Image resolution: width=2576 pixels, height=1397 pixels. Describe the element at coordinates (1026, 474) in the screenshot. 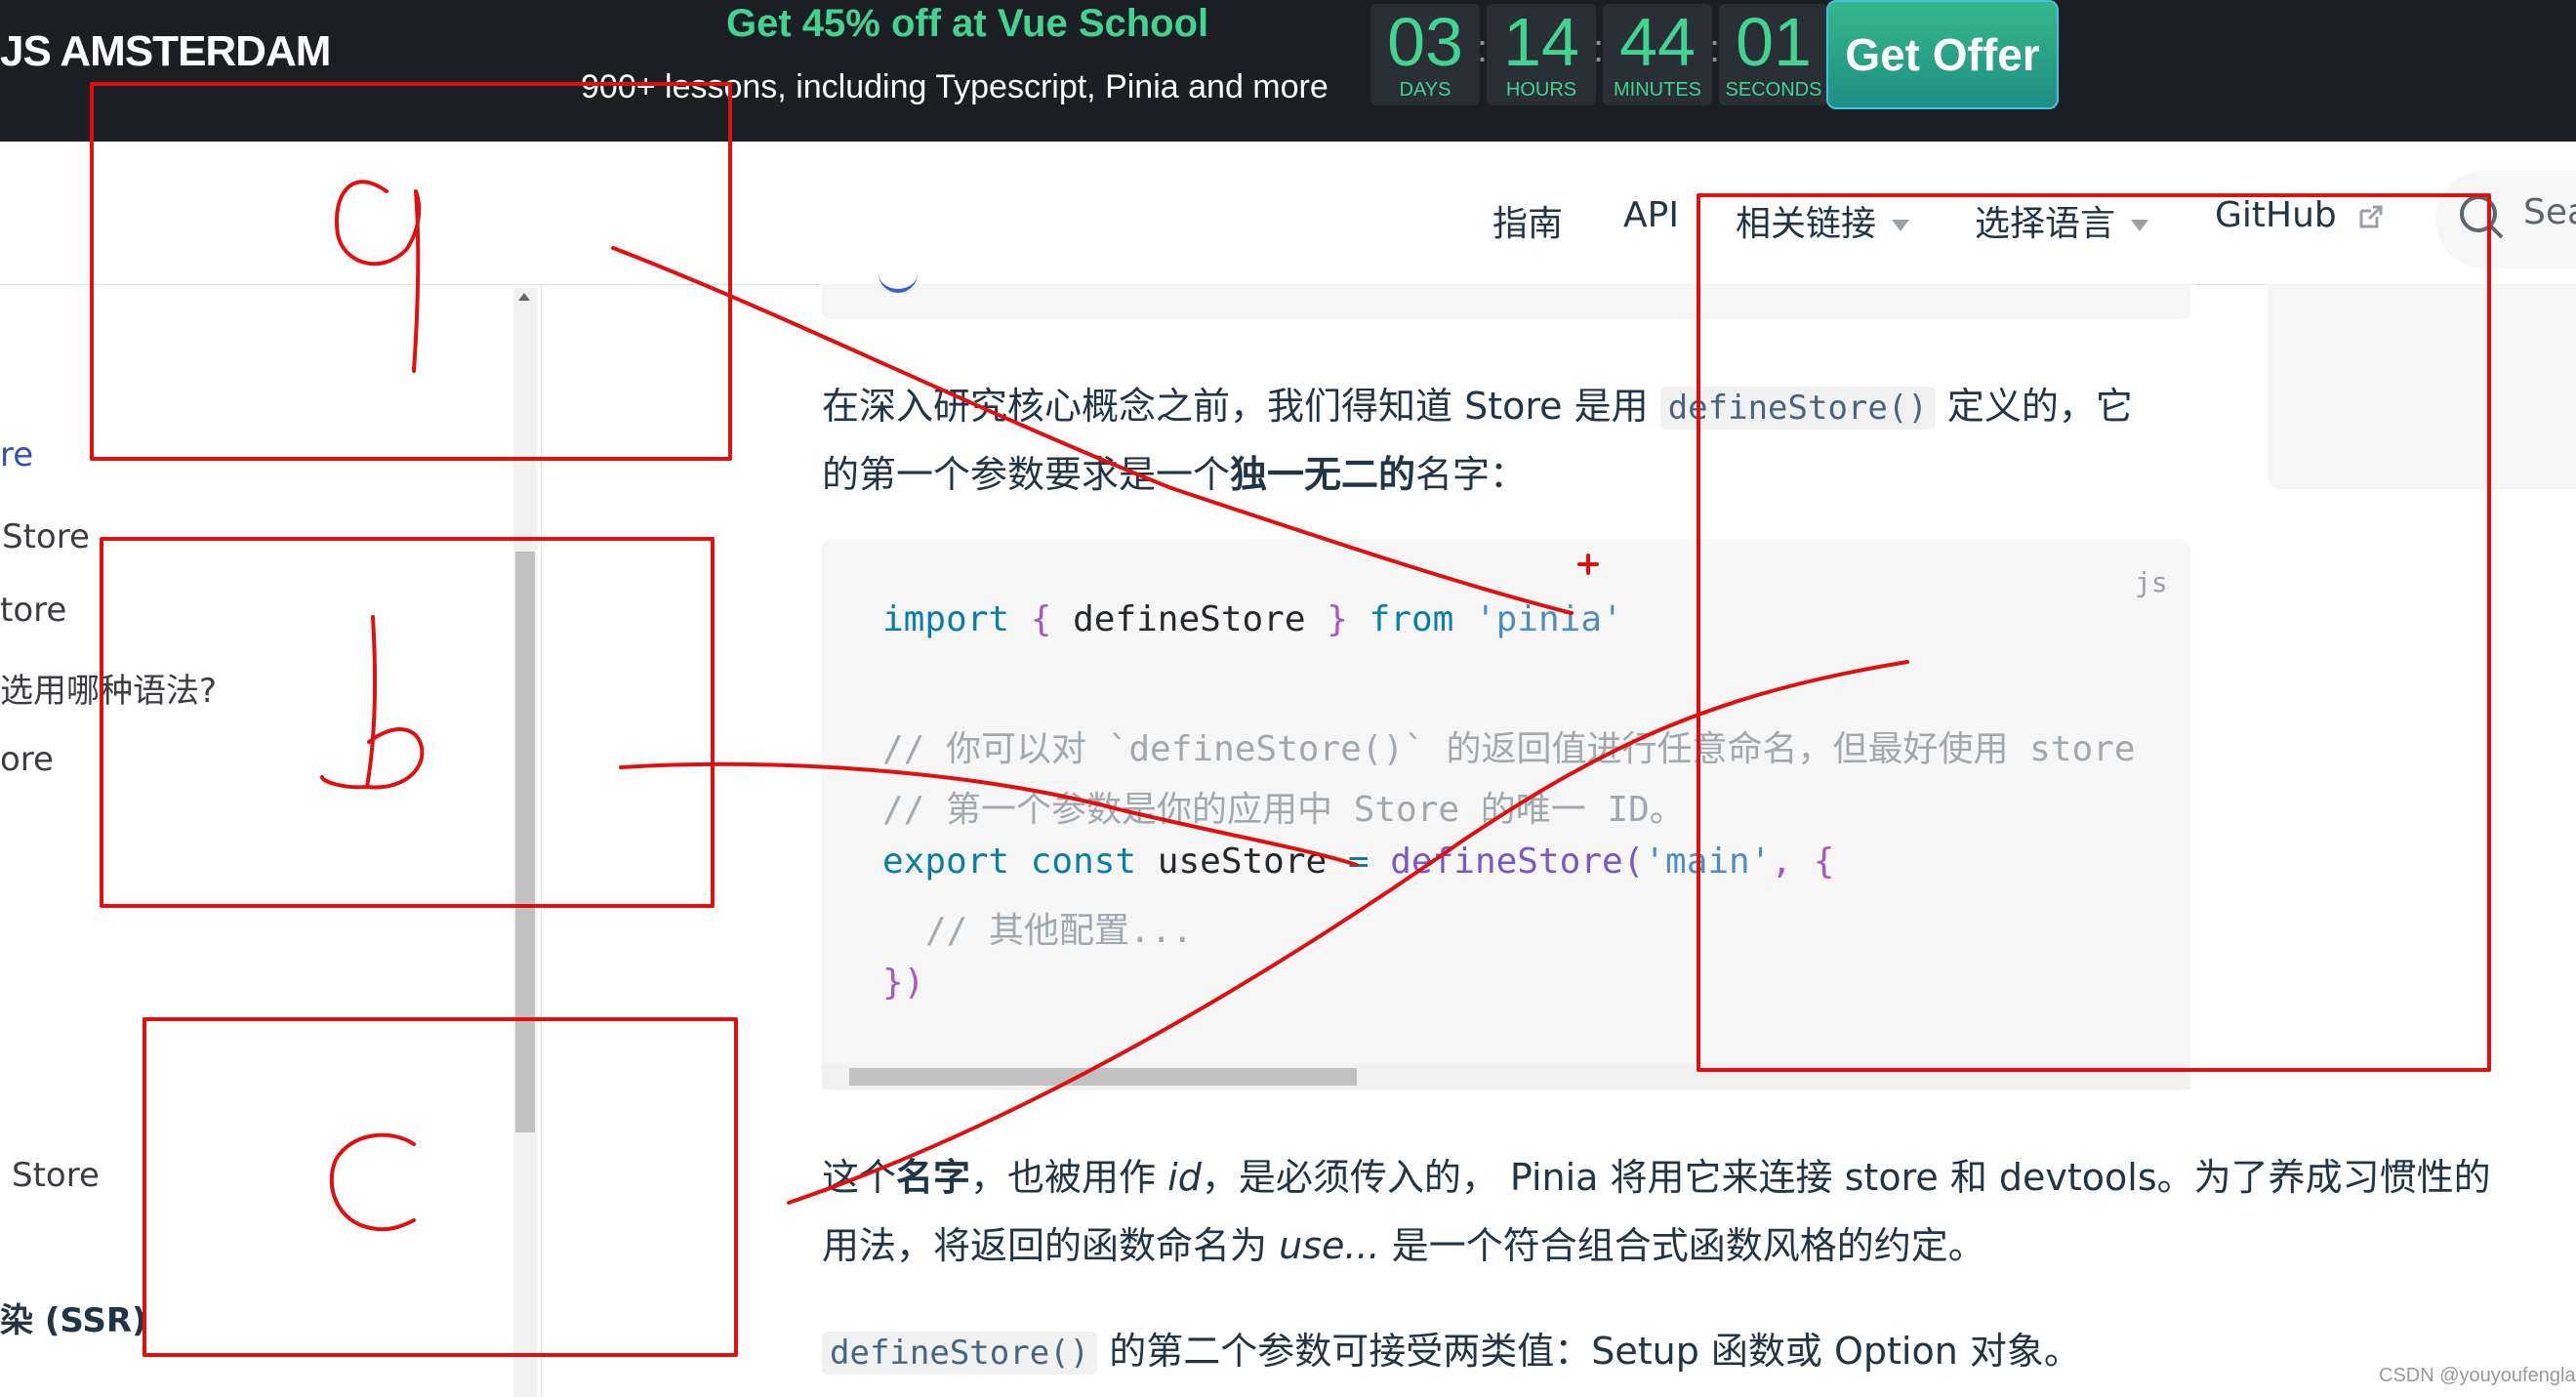

I see `text: 的第一个参数要求是一个` at that location.